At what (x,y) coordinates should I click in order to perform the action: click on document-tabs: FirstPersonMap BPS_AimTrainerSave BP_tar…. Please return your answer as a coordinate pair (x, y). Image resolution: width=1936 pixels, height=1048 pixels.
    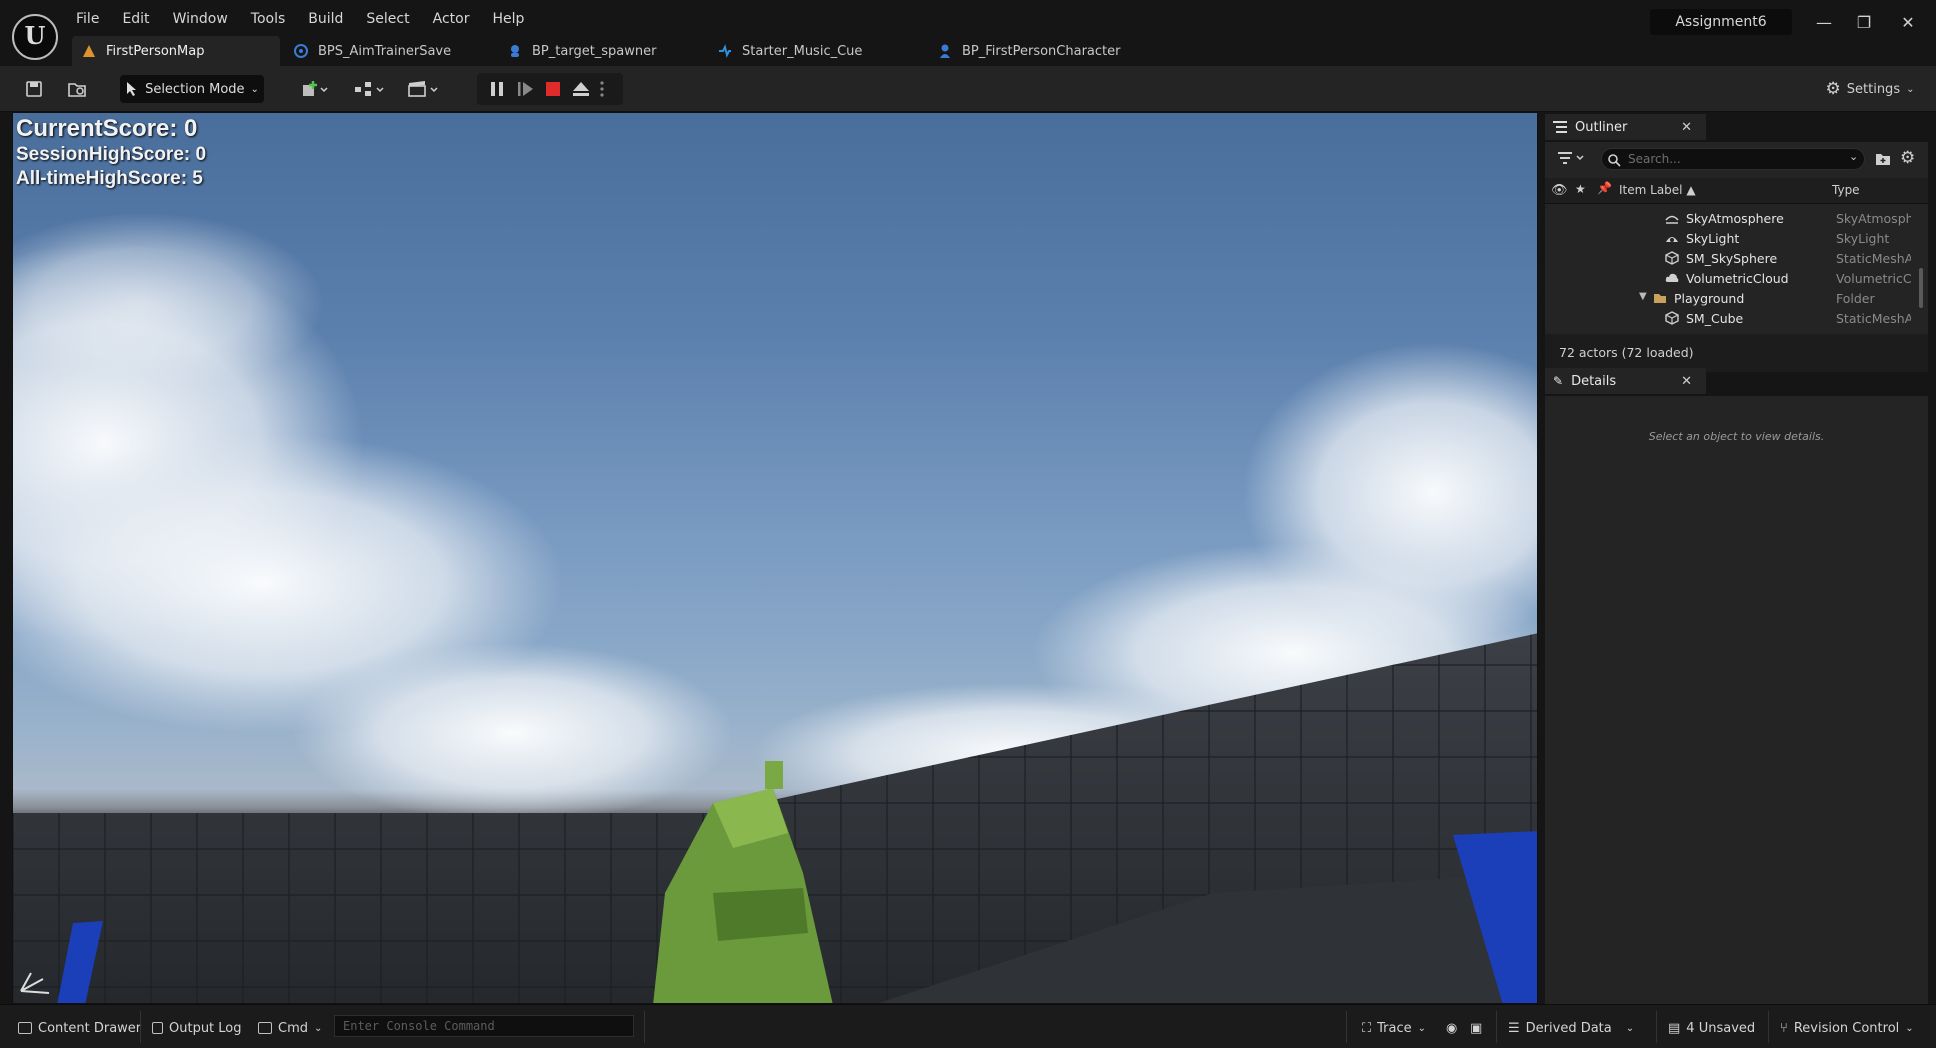
    Looking at the image, I should click on (610, 51).